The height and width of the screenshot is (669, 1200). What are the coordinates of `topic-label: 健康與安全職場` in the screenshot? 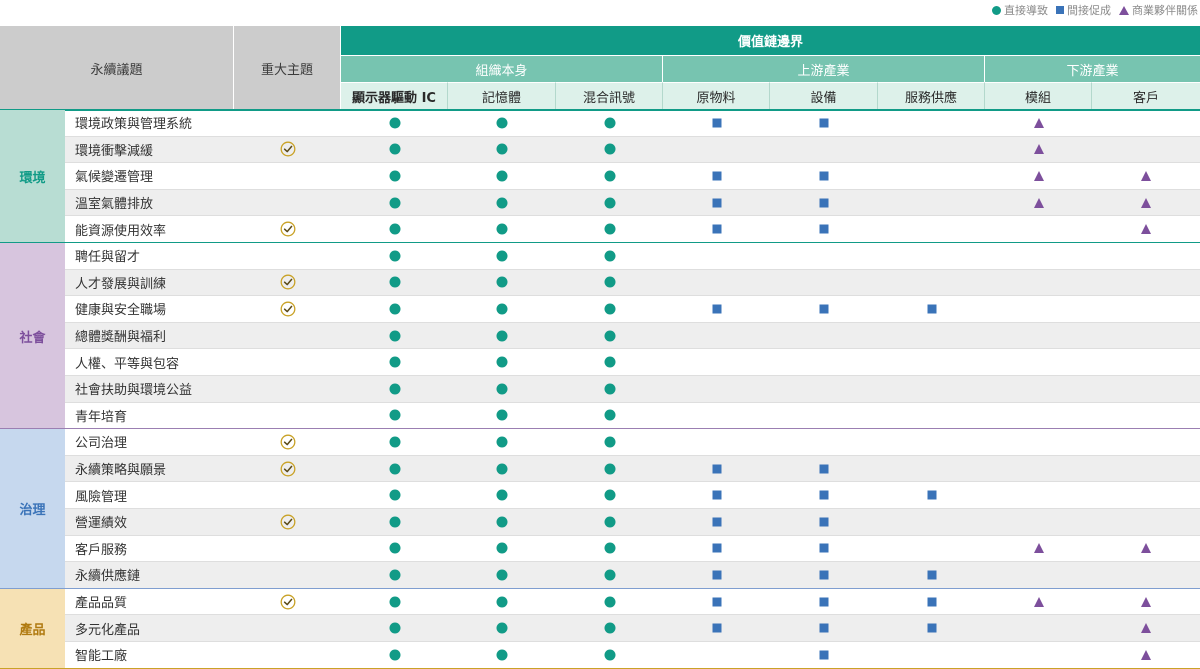 It's located at (121, 311).